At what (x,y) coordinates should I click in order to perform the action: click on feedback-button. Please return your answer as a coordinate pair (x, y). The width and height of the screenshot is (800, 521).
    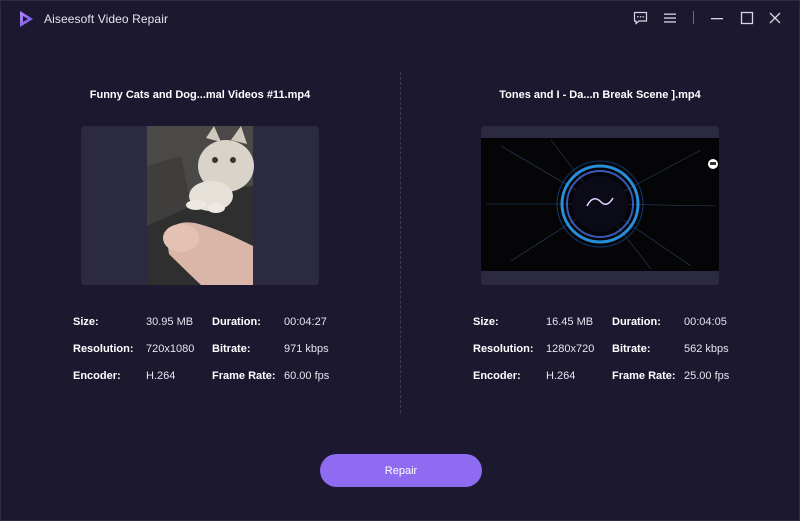
    Looking at the image, I should click on (640, 18).